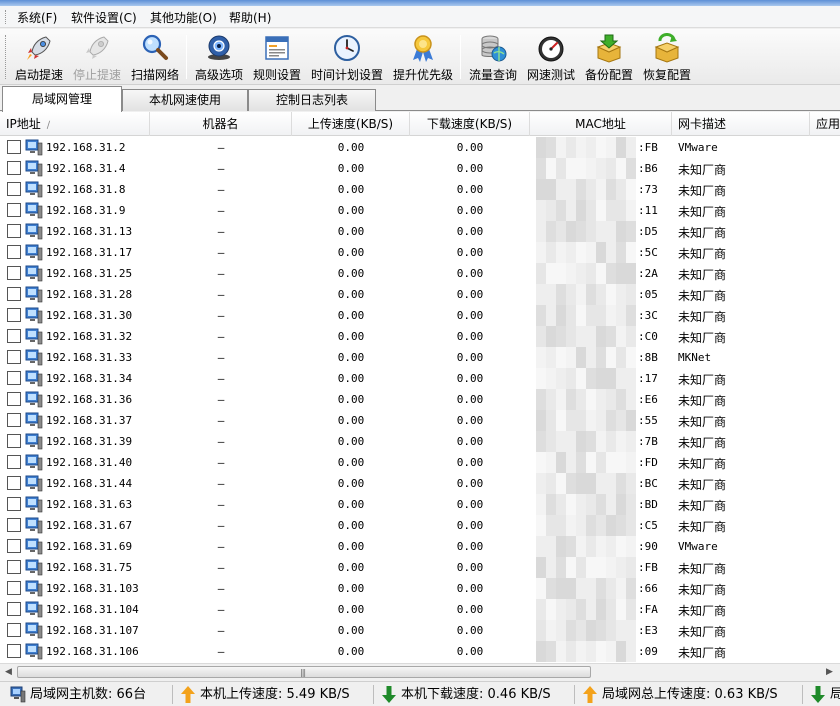 This screenshot has width=840, height=706. What do you see at coordinates (219, 58) in the screenshot?
I see `advanced-options-button: 高级选项` at bounding box center [219, 58].